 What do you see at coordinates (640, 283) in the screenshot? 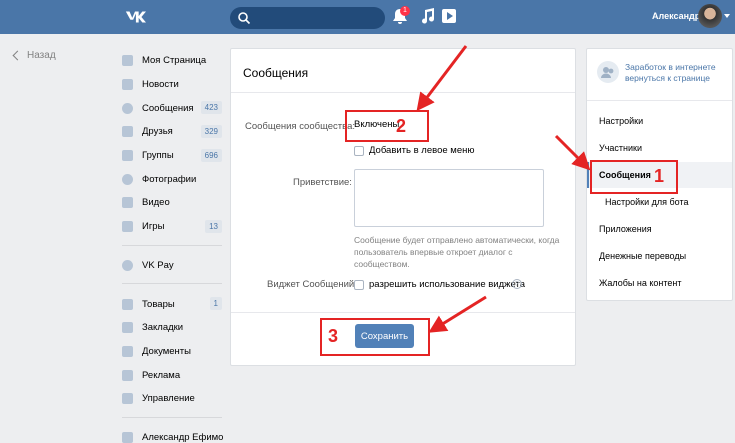
I see `menu-item-complaints: Жалобы на контент` at bounding box center [640, 283].